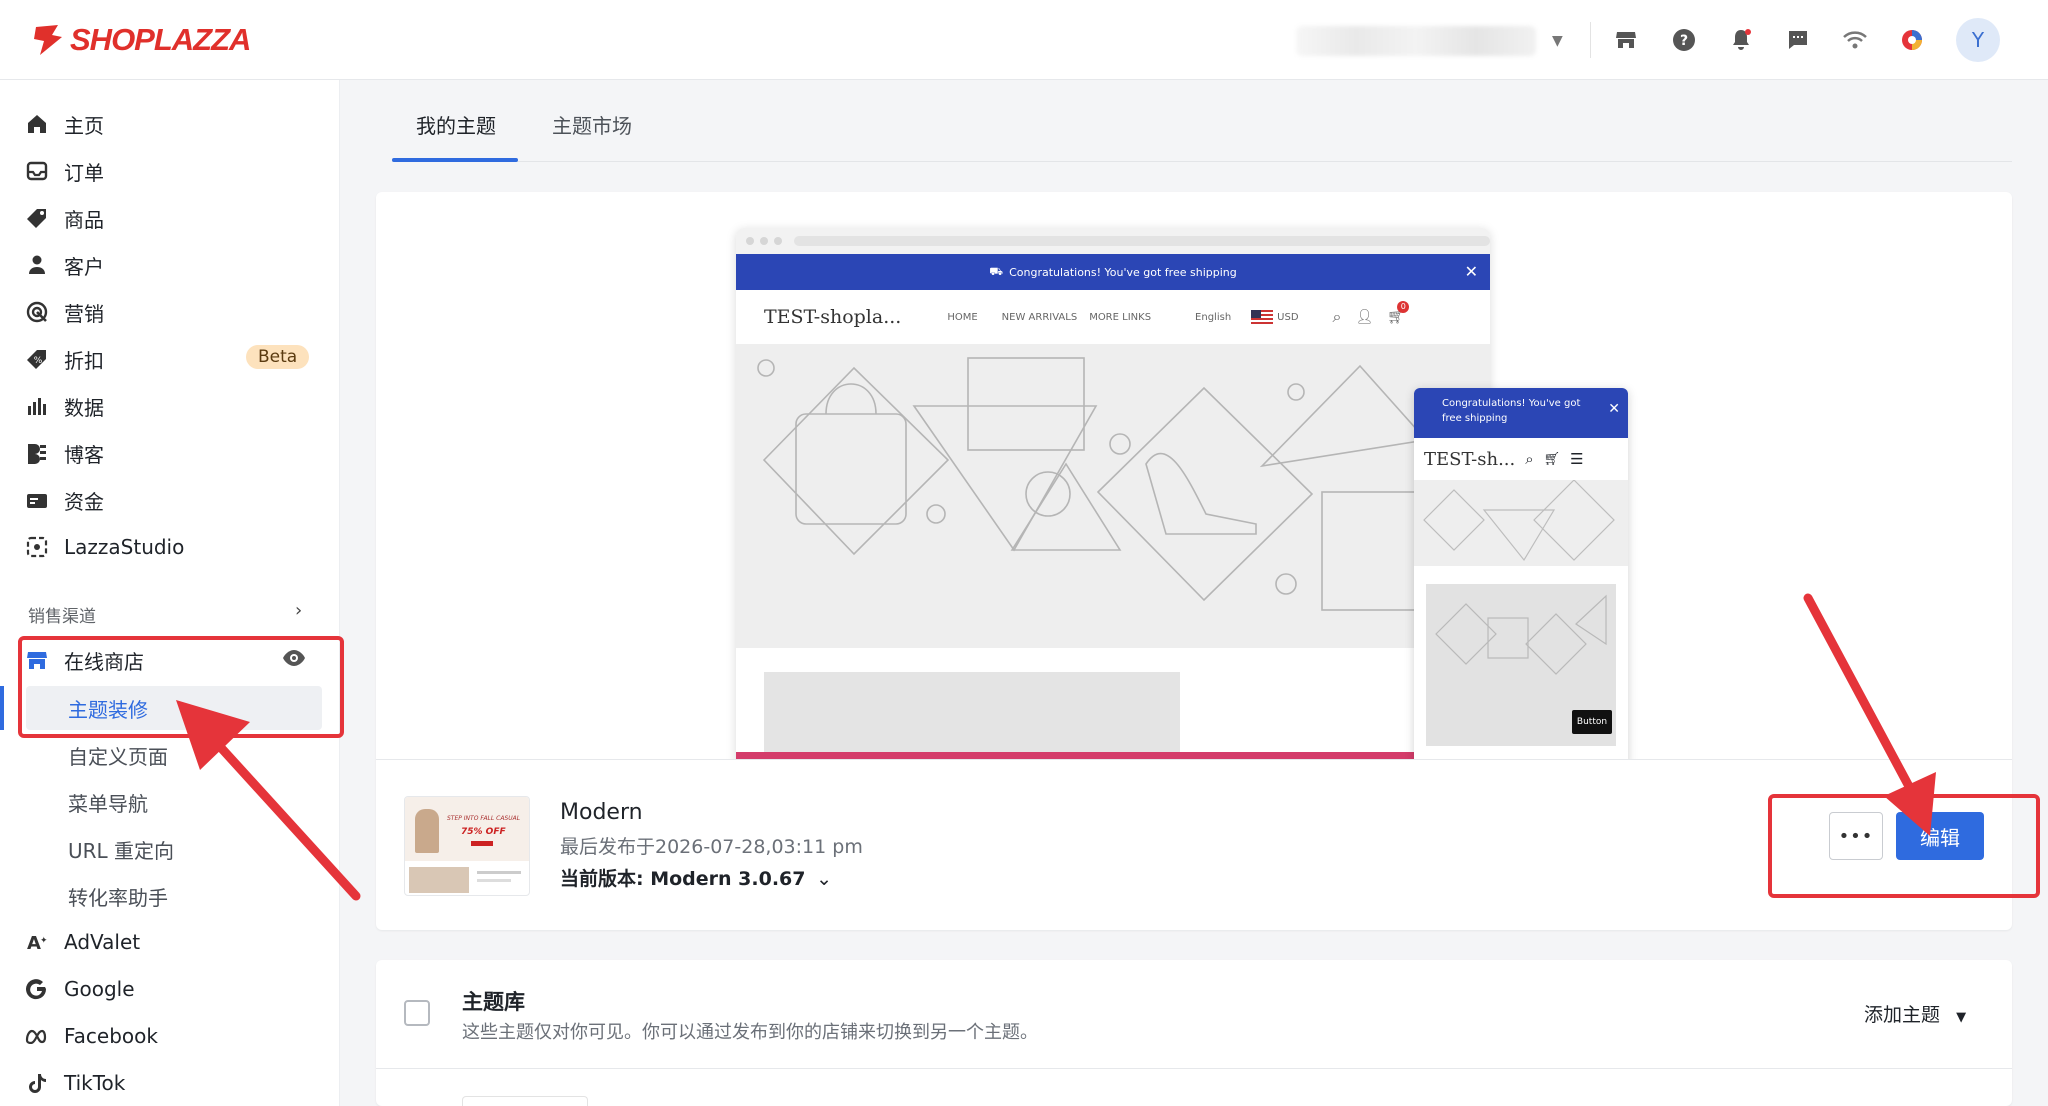  Describe the element at coordinates (1403, 307) in the screenshot. I see `cart-count: 0` at that location.